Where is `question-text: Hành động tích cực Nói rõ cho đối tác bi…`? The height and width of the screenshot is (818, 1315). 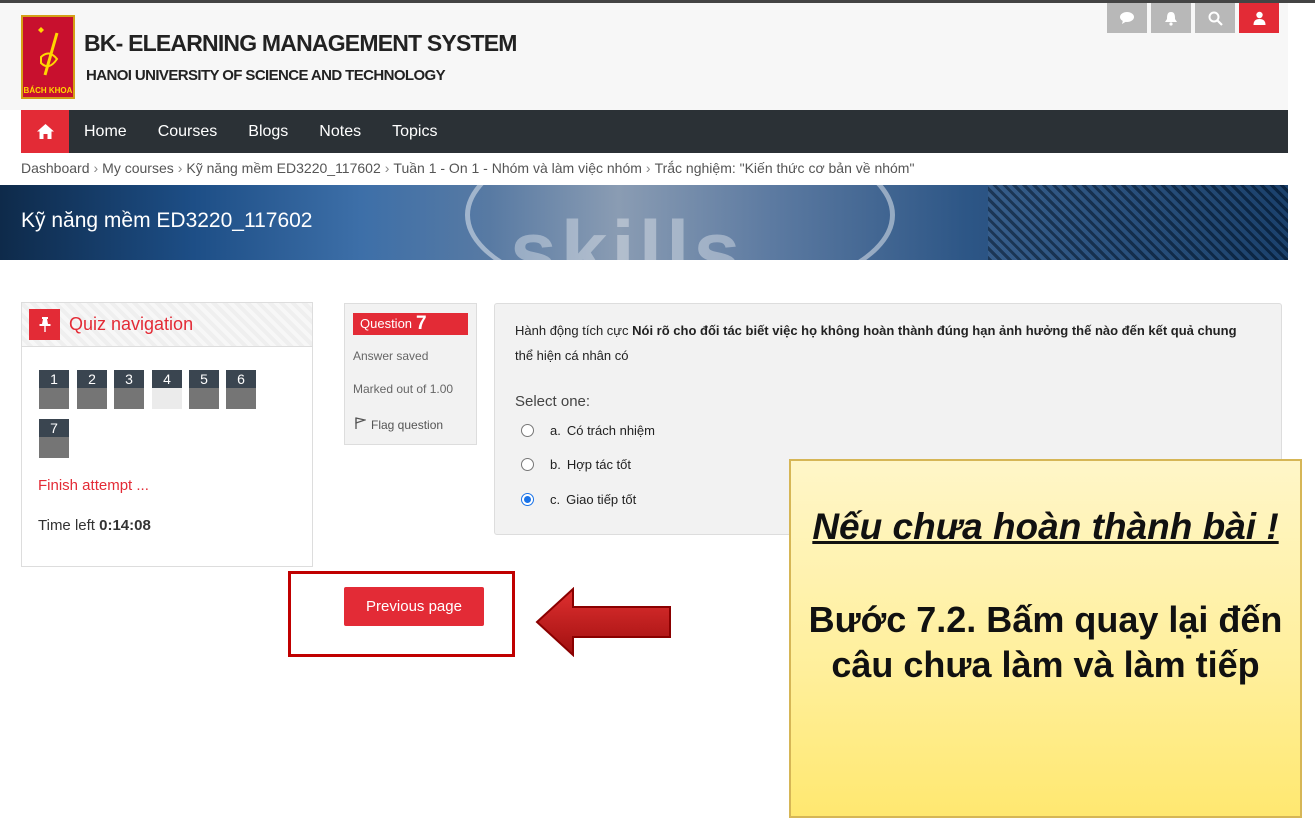 question-text: Hành động tích cực Nói rõ cho đối tác bi… is located at coordinates (895, 343).